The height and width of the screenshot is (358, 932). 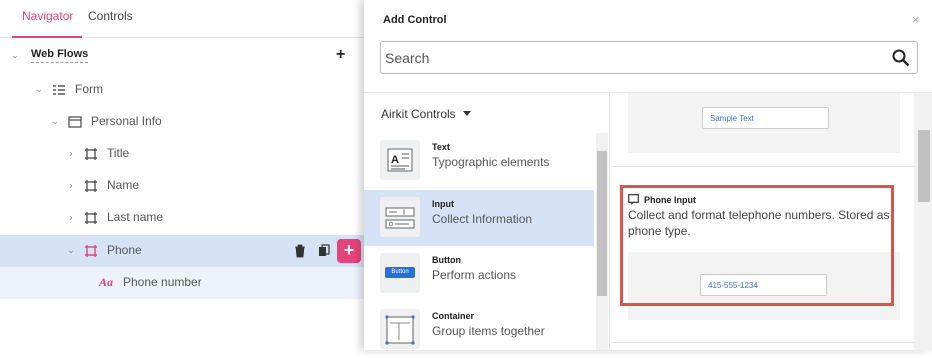 I want to click on tree-item-phone: ⌄ Phone, so click(x=182, y=251).